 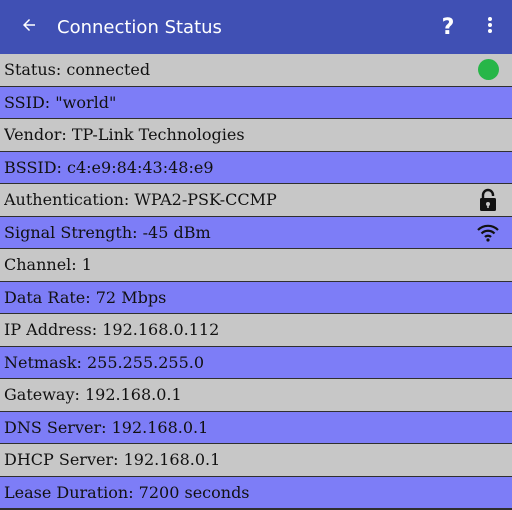 I want to click on help-button: ?, so click(x=448, y=27).